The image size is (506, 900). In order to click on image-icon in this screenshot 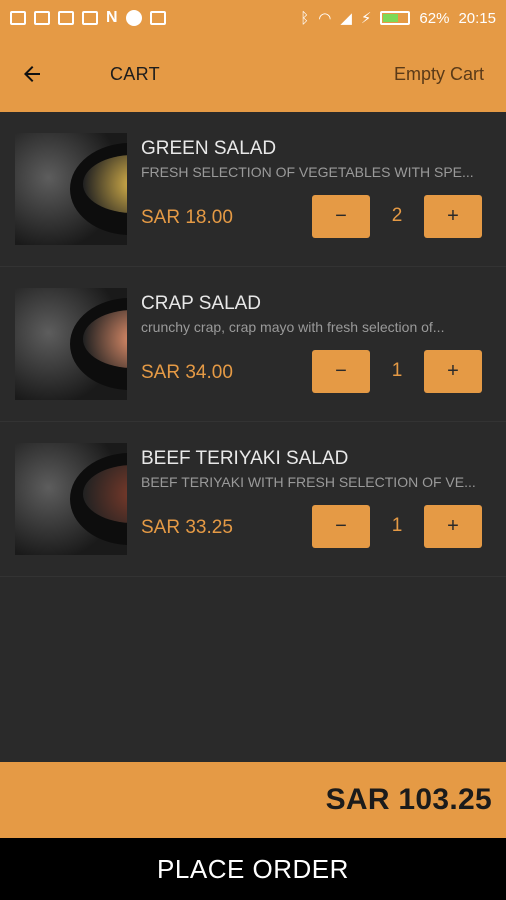, I will do `click(90, 18)`.